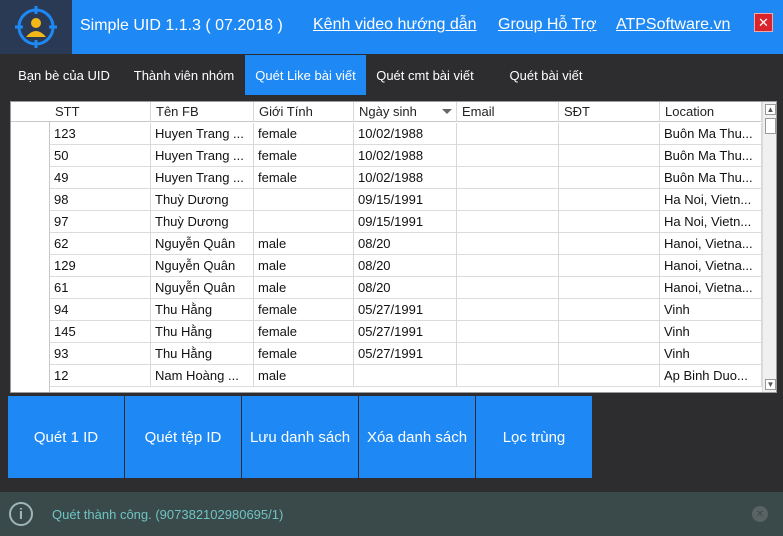 The image size is (783, 536). Describe the element at coordinates (769, 247) in the screenshot. I see `vertical-scrollbar: ▲ ▼` at that location.